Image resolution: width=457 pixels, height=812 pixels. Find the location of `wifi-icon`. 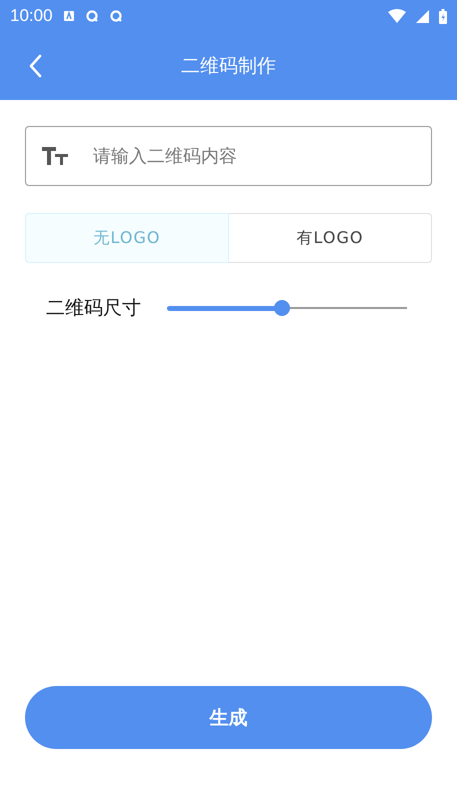

wifi-icon is located at coordinates (397, 16).